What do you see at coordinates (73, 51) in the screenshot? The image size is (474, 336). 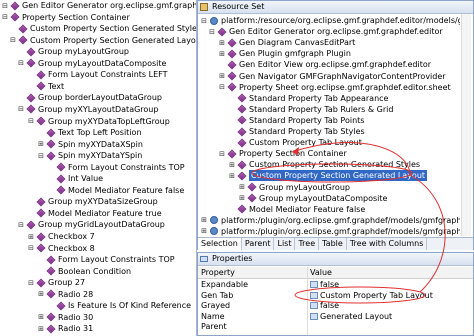 I see `tree-item: Group myLayoutGroup` at bounding box center [73, 51].